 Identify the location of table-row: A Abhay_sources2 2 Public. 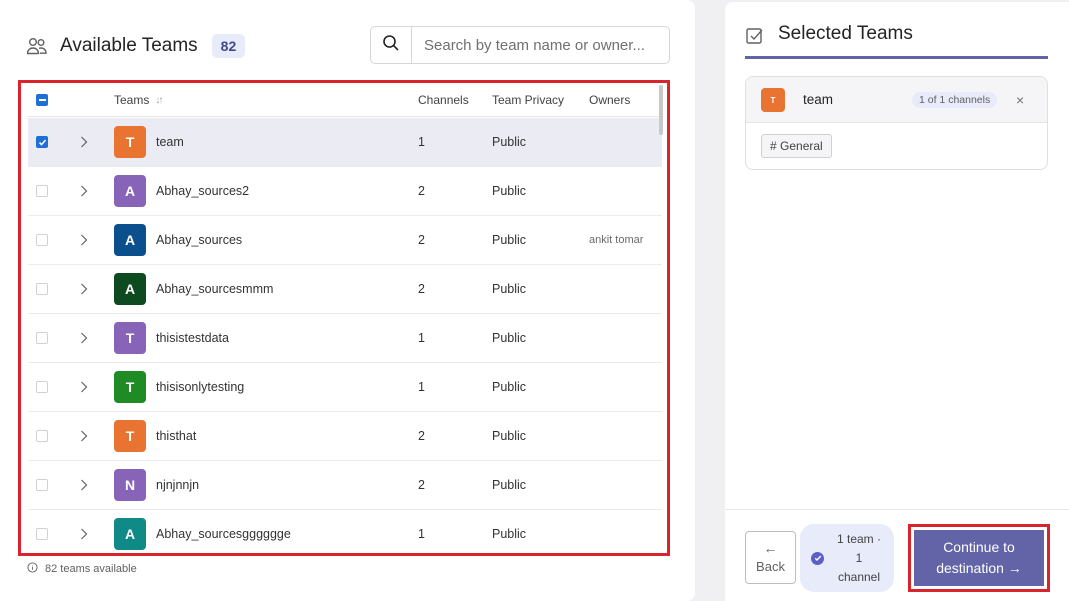
(345, 191).